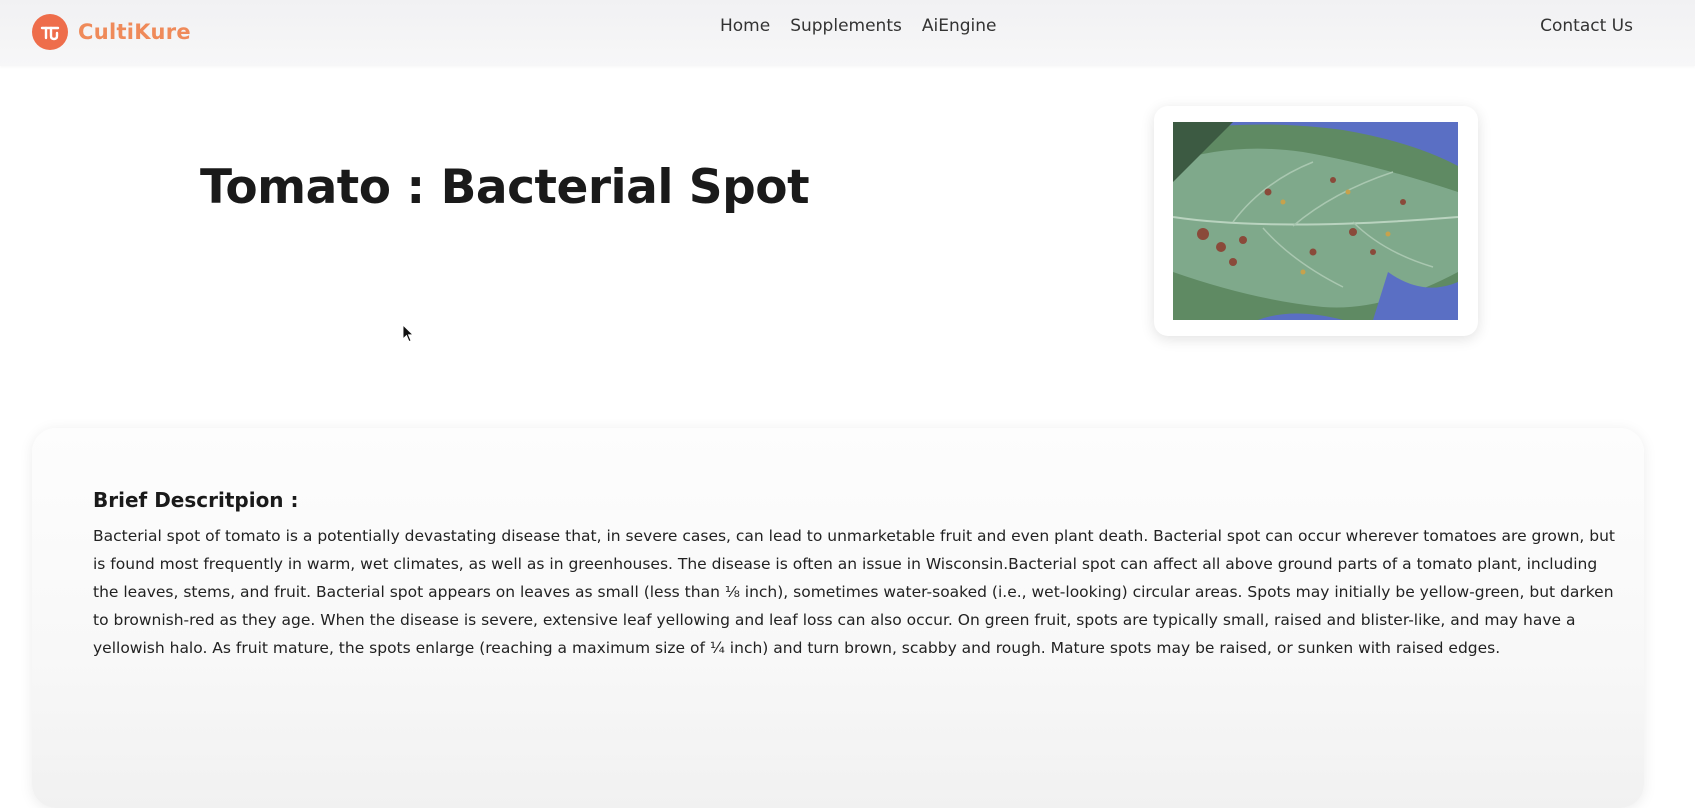 Image resolution: width=1695 pixels, height=808 pixels. I want to click on tomato-leaf-image, so click(1315, 221).